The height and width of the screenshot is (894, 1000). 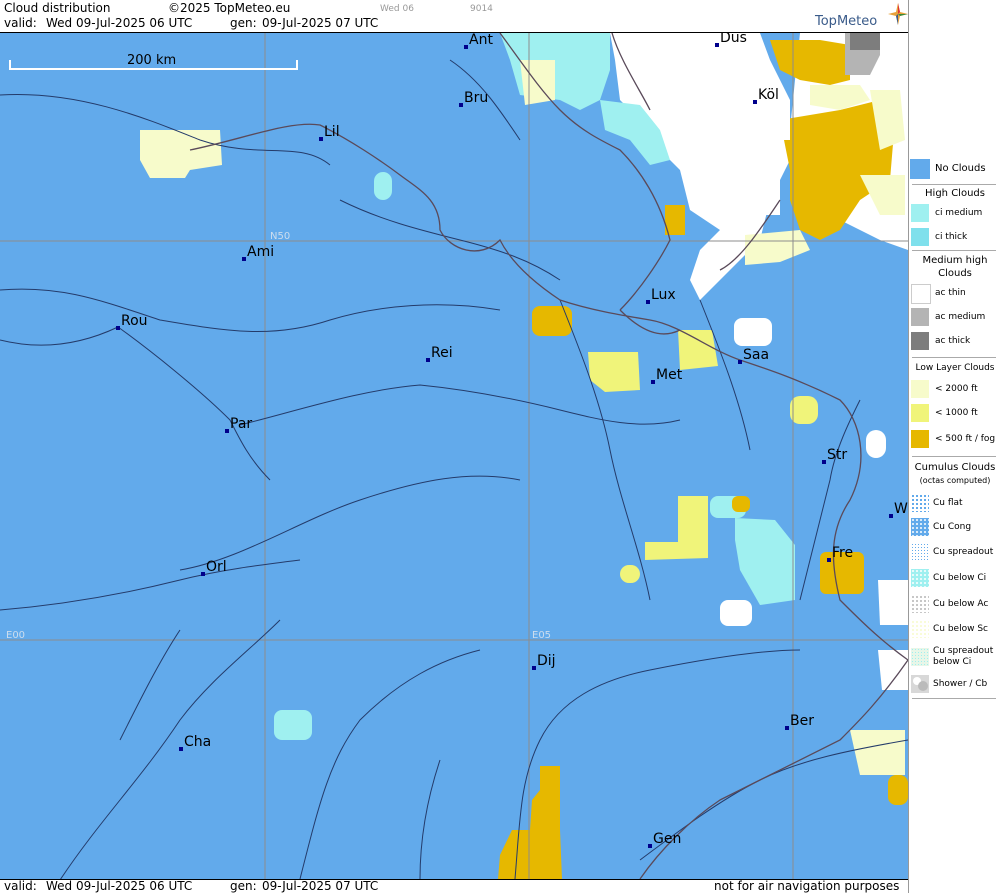 I want to click on label-low-2000: < 2000 ft, so click(x=956, y=389).